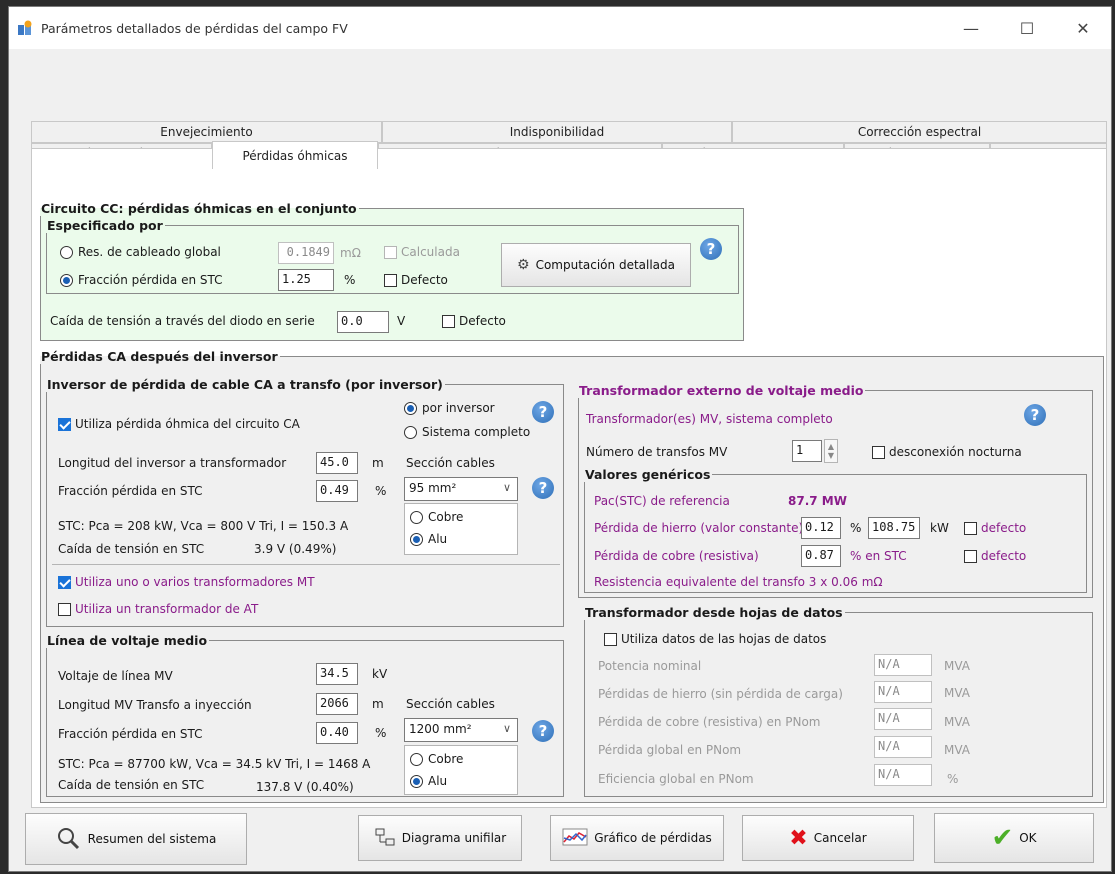  Describe the element at coordinates (140, 252) in the screenshot. I see `res-global-radio: Res. de cableado global` at that location.